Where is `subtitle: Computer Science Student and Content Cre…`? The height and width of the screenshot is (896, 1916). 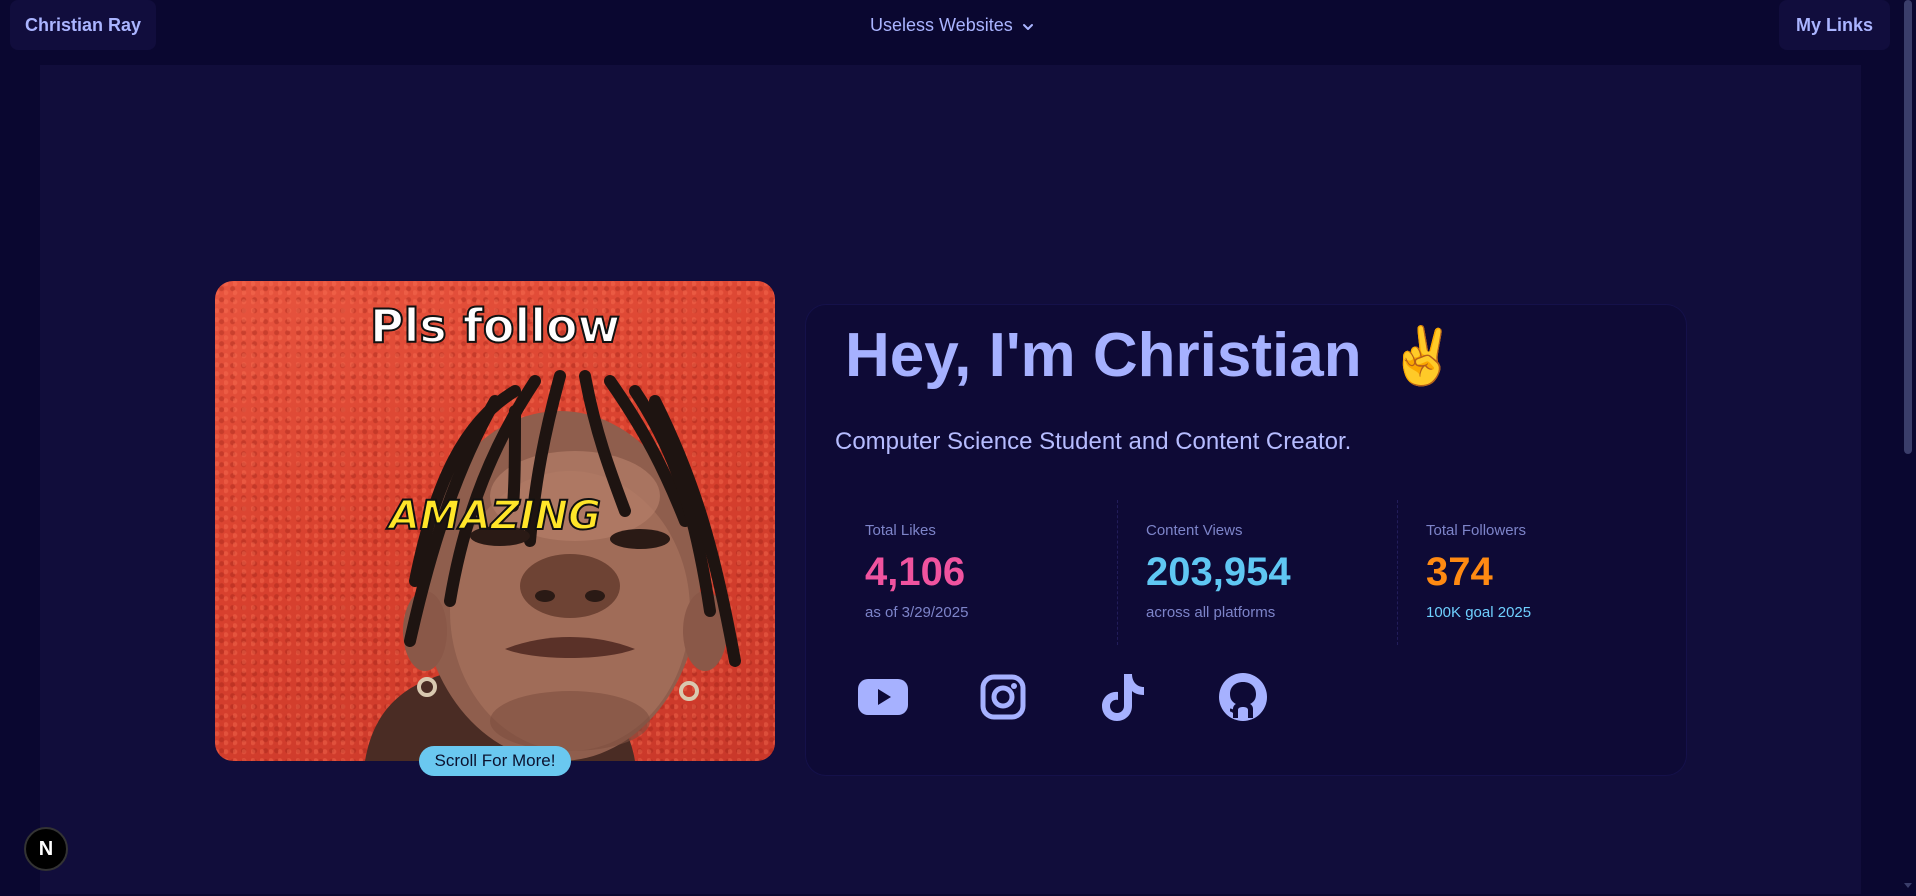 subtitle: Computer Science Student and Content Cre… is located at coordinates (1093, 441).